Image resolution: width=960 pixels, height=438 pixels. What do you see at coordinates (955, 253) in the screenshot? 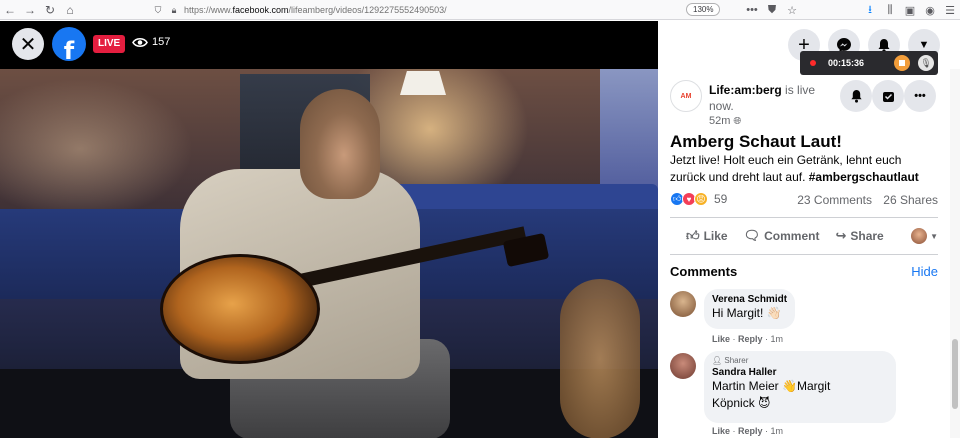
I see `scrollbar-track` at bounding box center [955, 253].